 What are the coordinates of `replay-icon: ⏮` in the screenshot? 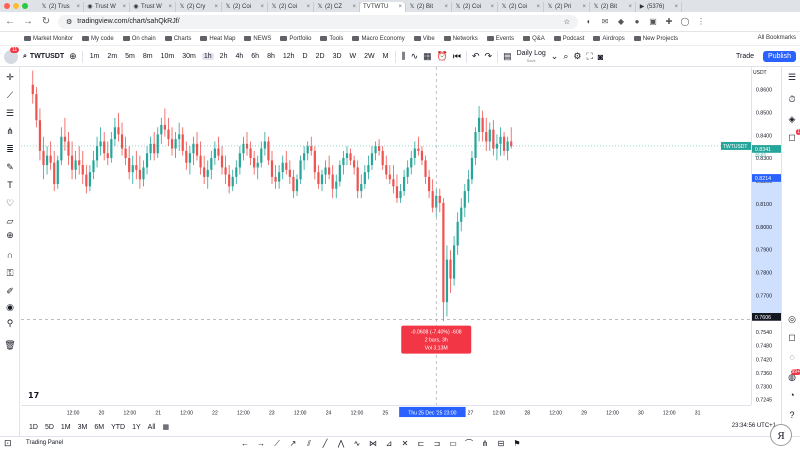 It's located at (457, 56).